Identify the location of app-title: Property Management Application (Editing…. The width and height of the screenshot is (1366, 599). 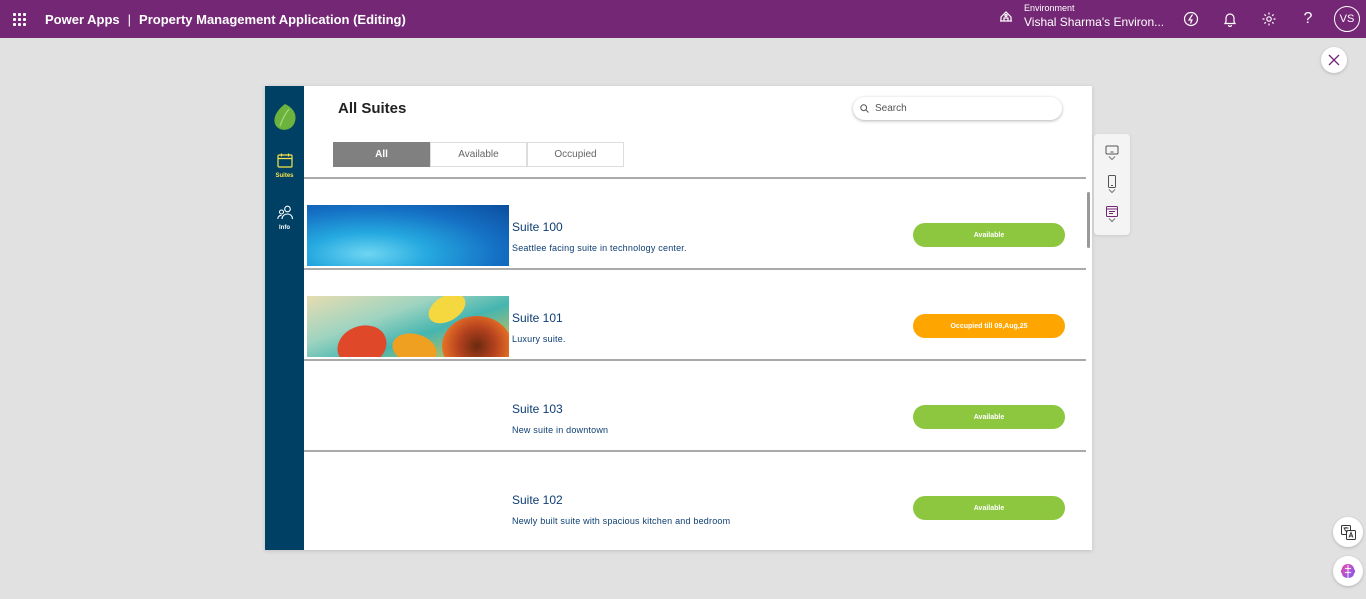
(272, 19).